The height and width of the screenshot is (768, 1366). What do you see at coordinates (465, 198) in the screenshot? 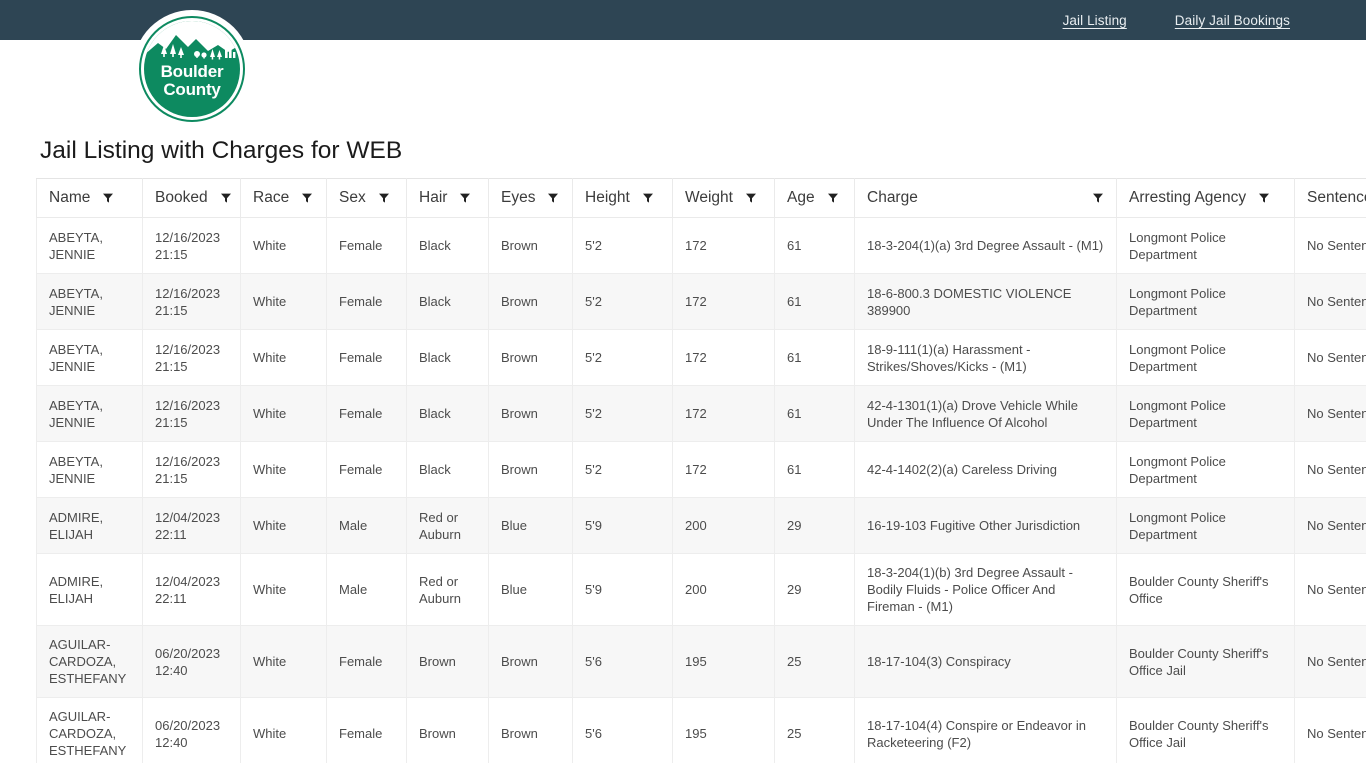
I see `filter-funnel-icon-hair` at bounding box center [465, 198].